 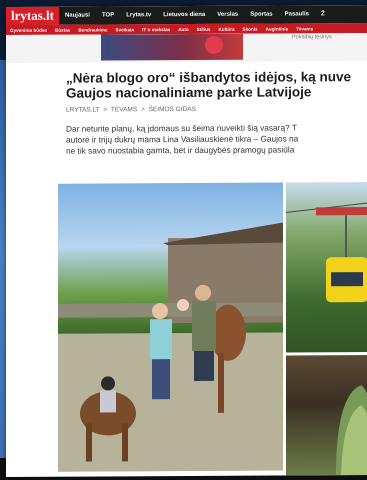 I want to click on article-title-line-2: Gaujos nacionaliniame parke Latvijoje, so click(x=189, y=92).